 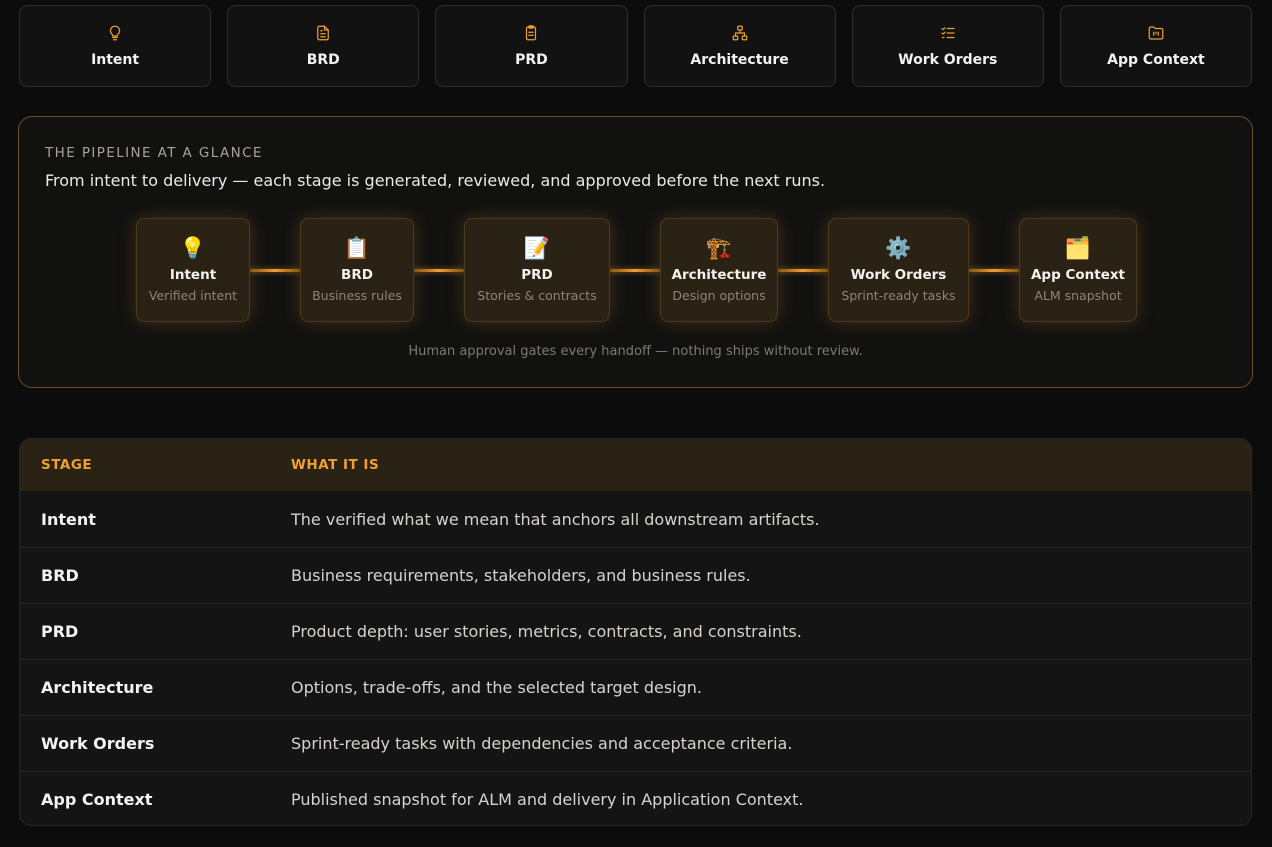 I want to click on pipeline-stage-work-orders: ⚙️ Work Orders Sprint-ready tasks, so click(x=898, y=270).